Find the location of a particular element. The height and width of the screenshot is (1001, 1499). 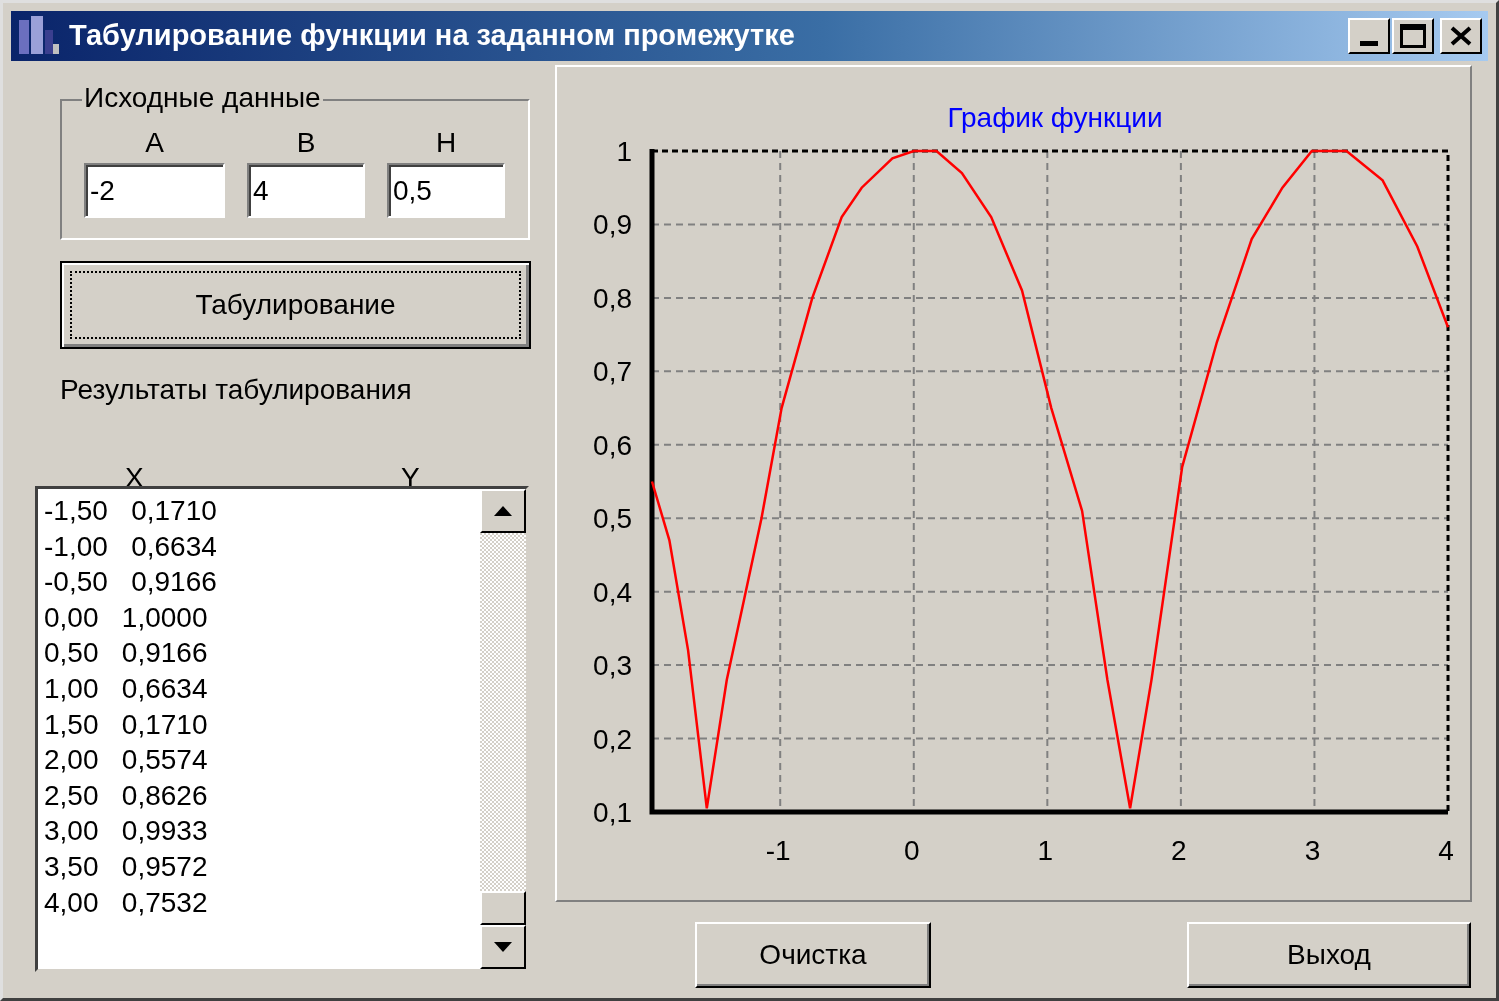

y-tick-label: 1 is located at coordinates (624, 151).